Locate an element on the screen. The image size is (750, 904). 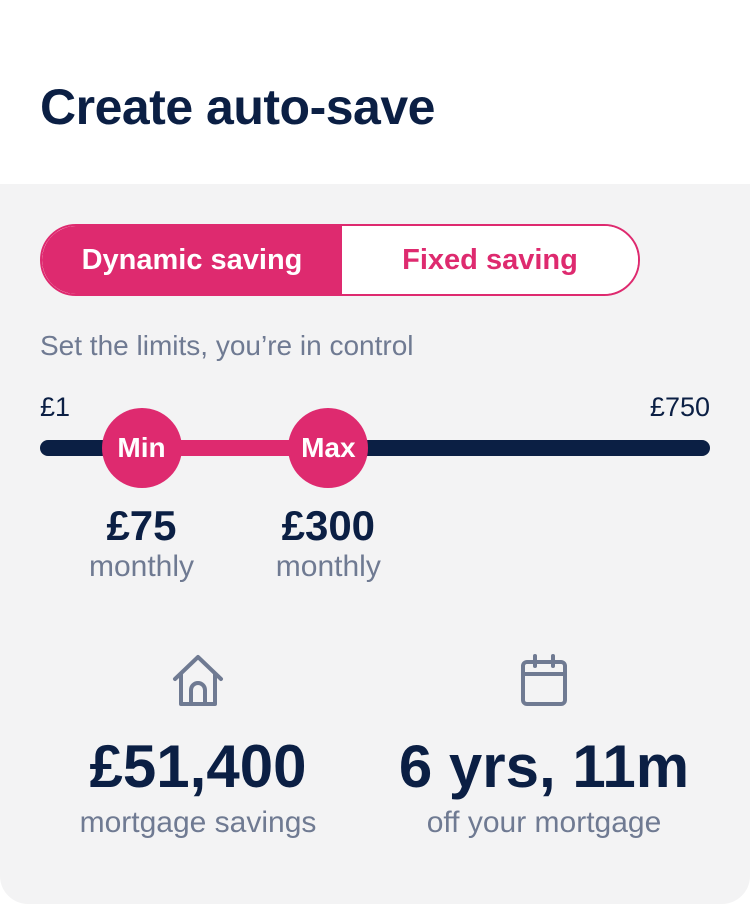
max-amount: £300 is located at coordinates (328, 525).